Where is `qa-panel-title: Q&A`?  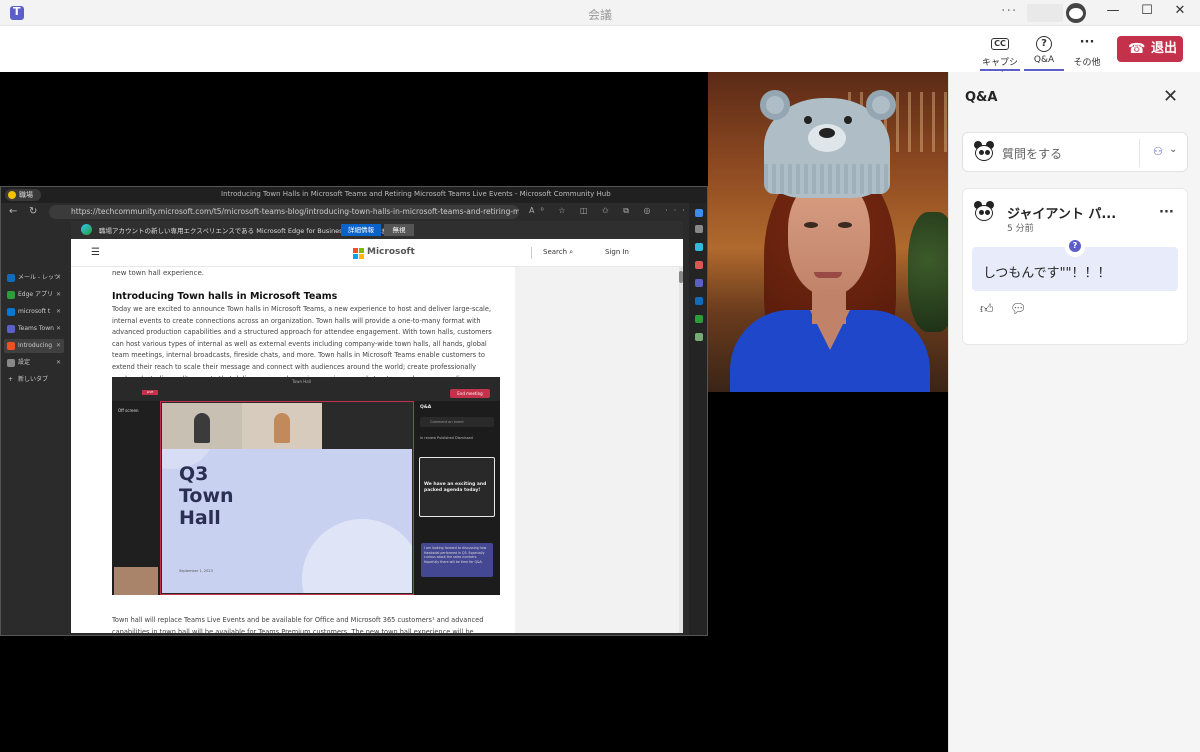
qa-panel-title: Q&A is located at coordinates (981, 97).